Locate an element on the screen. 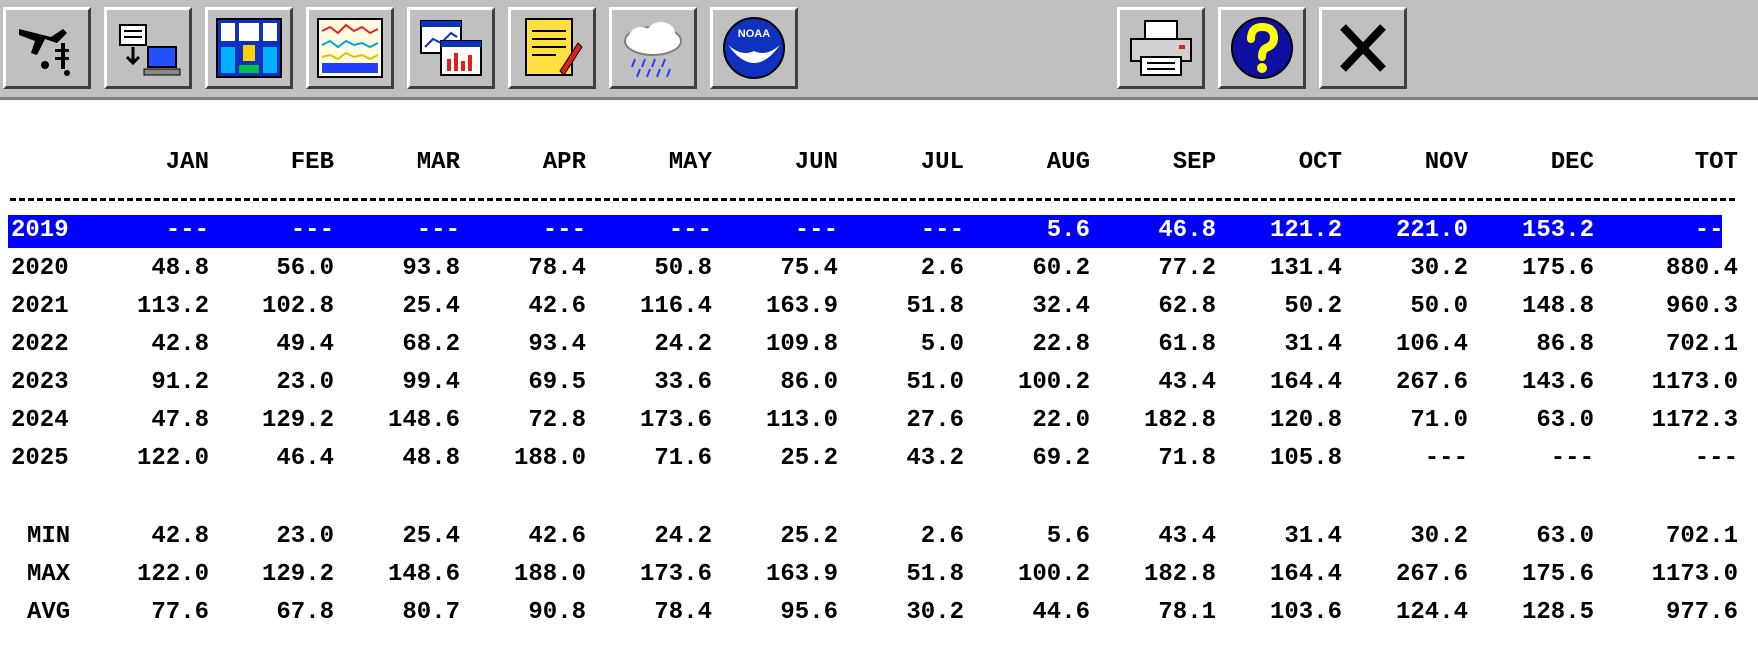 This screenshot has height=666, width=1758. column-header-jun: JUN is located at coordinates (816, 162).